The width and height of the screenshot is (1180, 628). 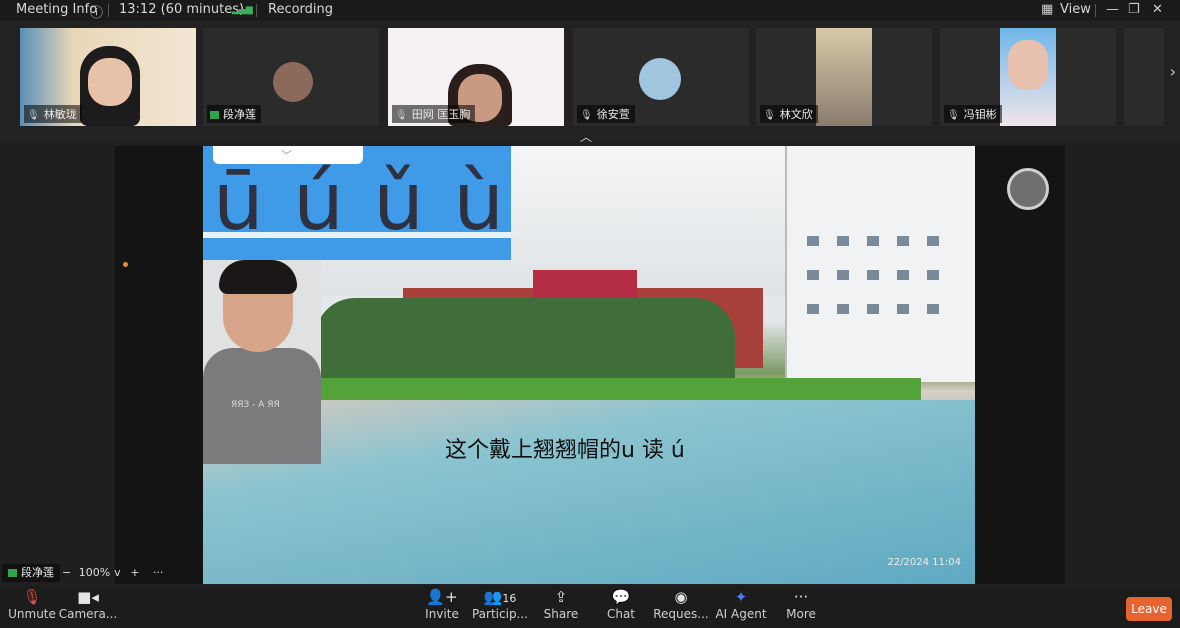 I want to click on video-timestamp: 22/2024 11:04, so click(x=924, y=562).